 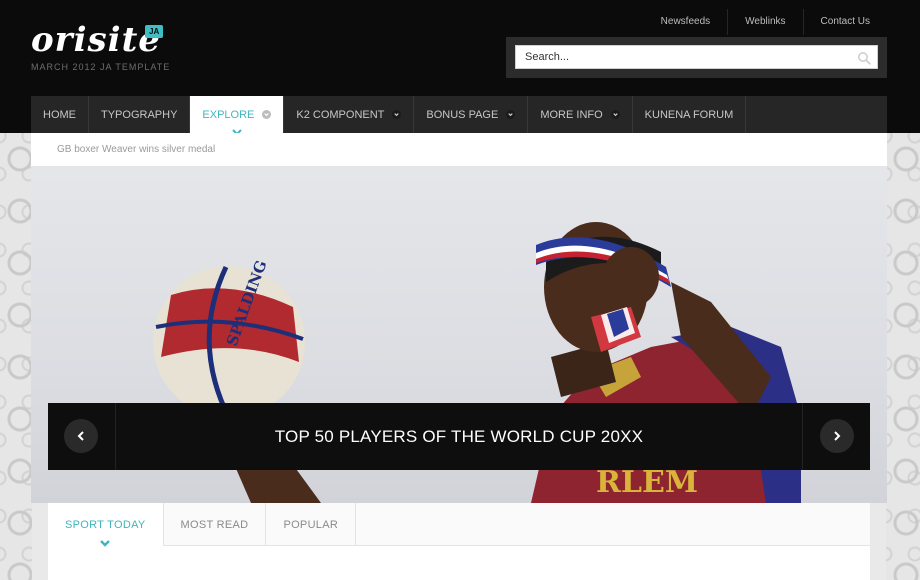 I want to click on nav-item-explore: EXPLORE, so click(x=237, y=116).